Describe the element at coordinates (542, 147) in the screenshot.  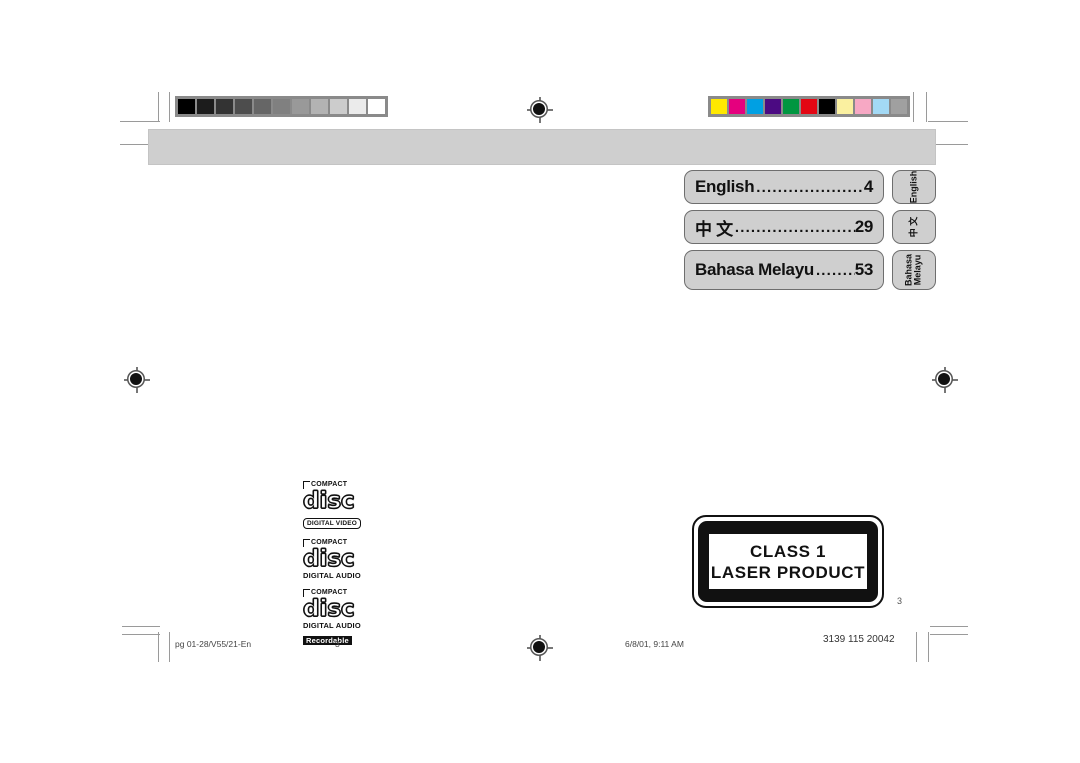
I see `header-banner` at that location.